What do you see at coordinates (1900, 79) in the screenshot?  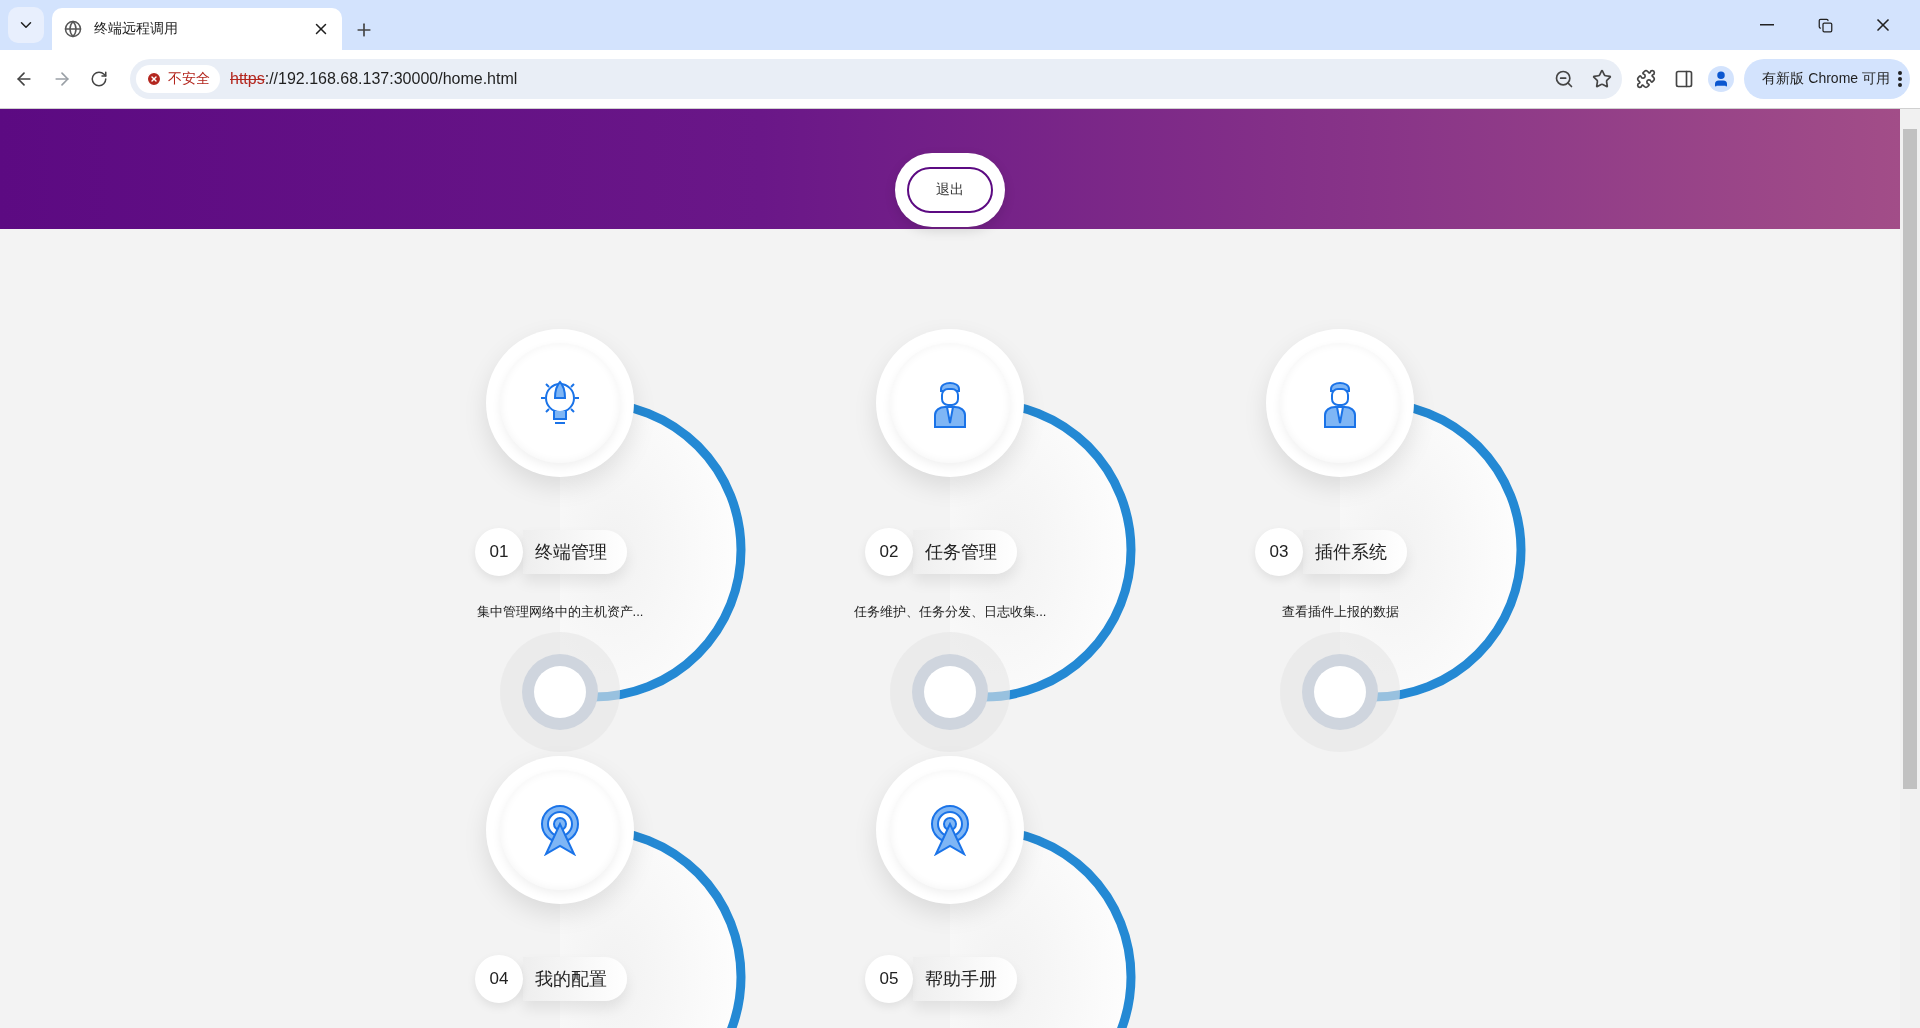 I see `more-dots-icon` at bounding box center [1900, 79].